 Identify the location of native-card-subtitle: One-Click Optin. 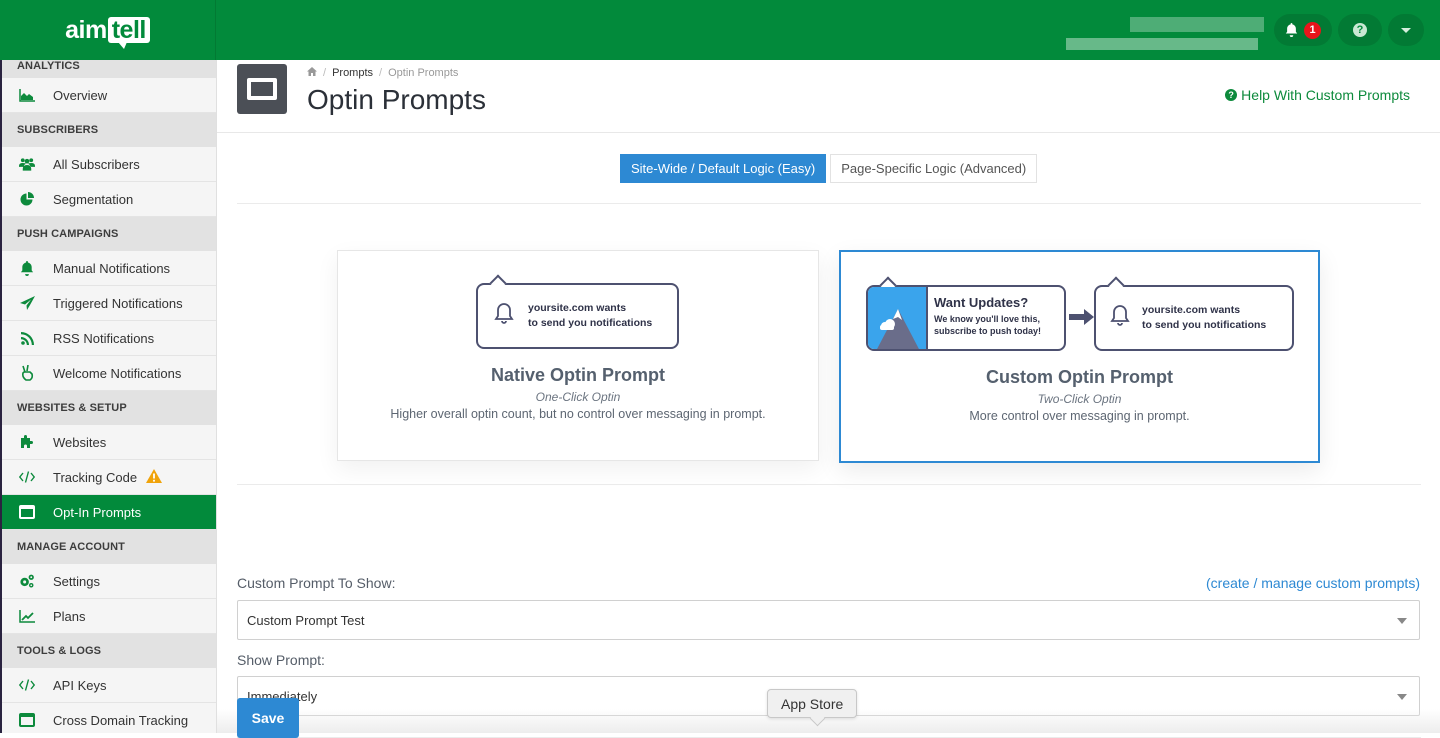
(578, 397).